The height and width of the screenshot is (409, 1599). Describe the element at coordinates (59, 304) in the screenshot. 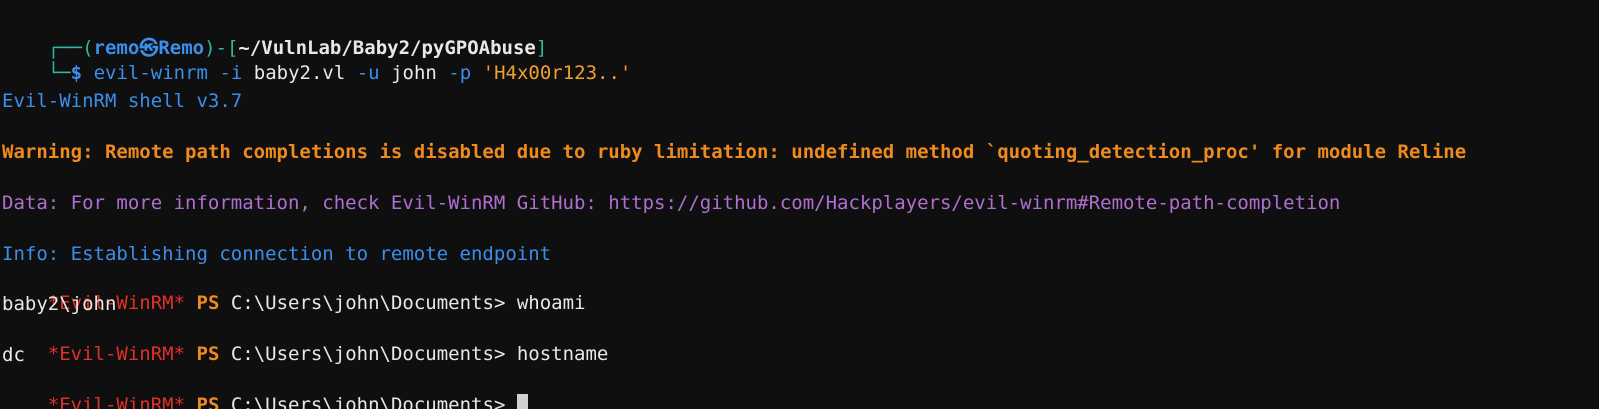

I see `command-output: baby2\john` at that location.